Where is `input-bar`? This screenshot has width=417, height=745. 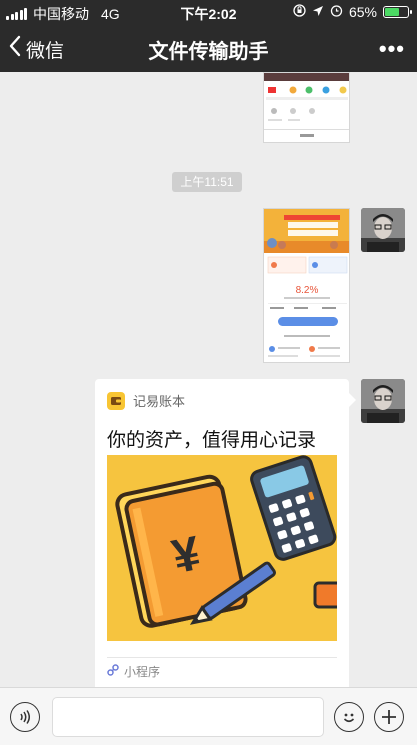
input-bar is located at coordinates (208, 716).